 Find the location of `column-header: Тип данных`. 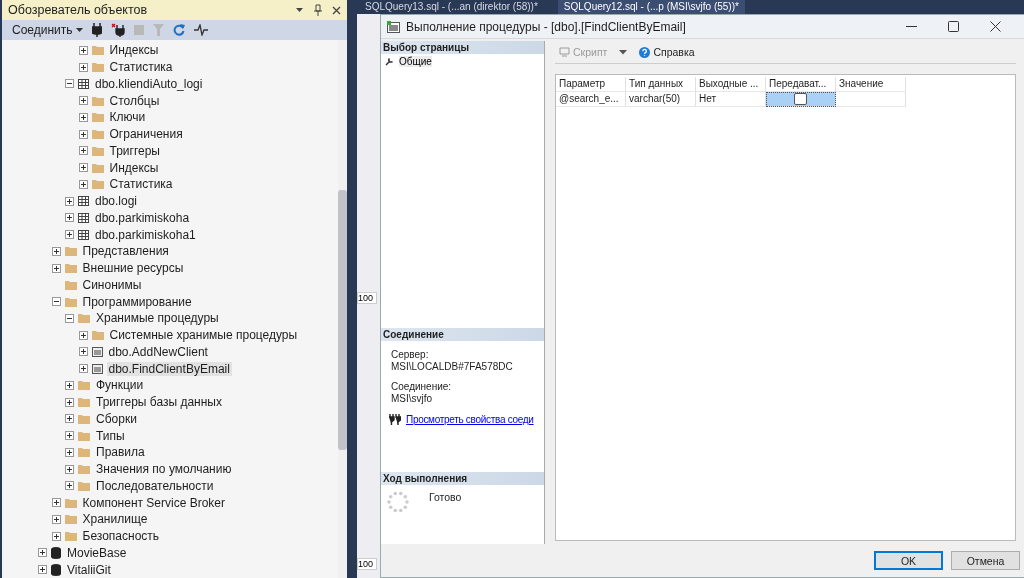

column-header: Тип данных is located at coordinates (661, 84).